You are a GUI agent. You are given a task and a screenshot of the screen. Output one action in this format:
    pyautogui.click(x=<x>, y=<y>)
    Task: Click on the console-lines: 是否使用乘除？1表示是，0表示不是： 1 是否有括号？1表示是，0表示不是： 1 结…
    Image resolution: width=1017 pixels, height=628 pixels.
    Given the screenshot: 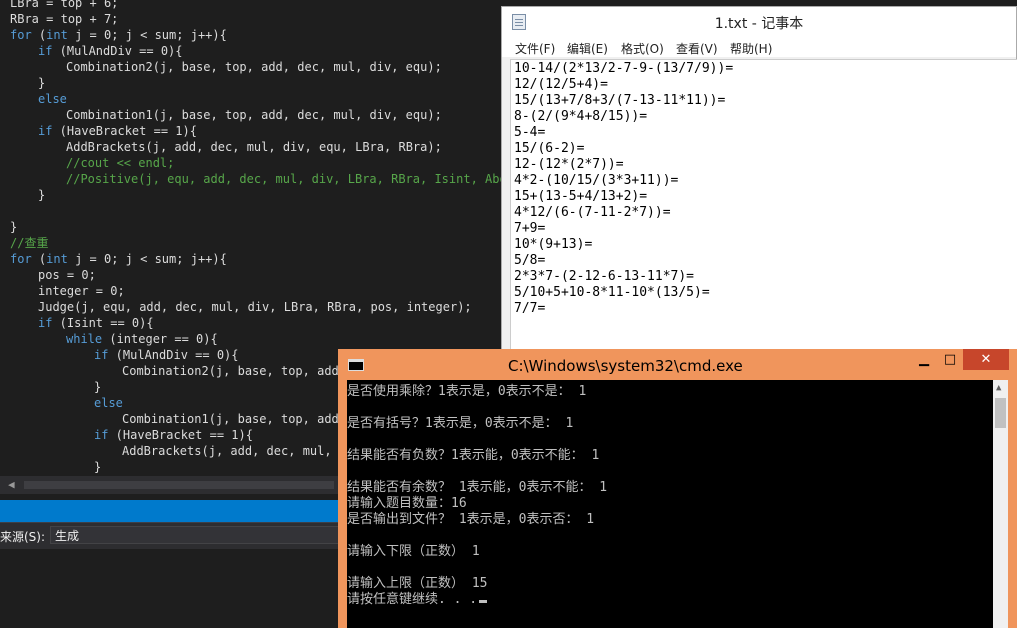 What is the action you would take?
    pyautogui.click(x=477, y=496)
    